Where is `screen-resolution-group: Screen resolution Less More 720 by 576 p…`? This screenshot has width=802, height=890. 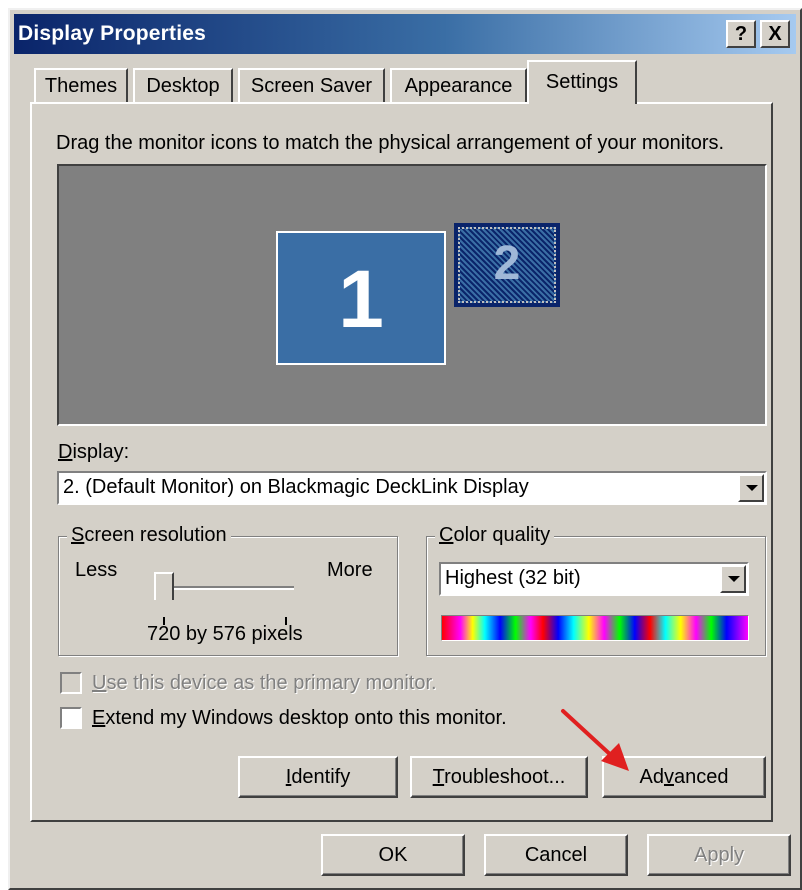
screen-resolution-group: Screen resolution Less More 720 by 576 p… is located at coordinates (228, 590).